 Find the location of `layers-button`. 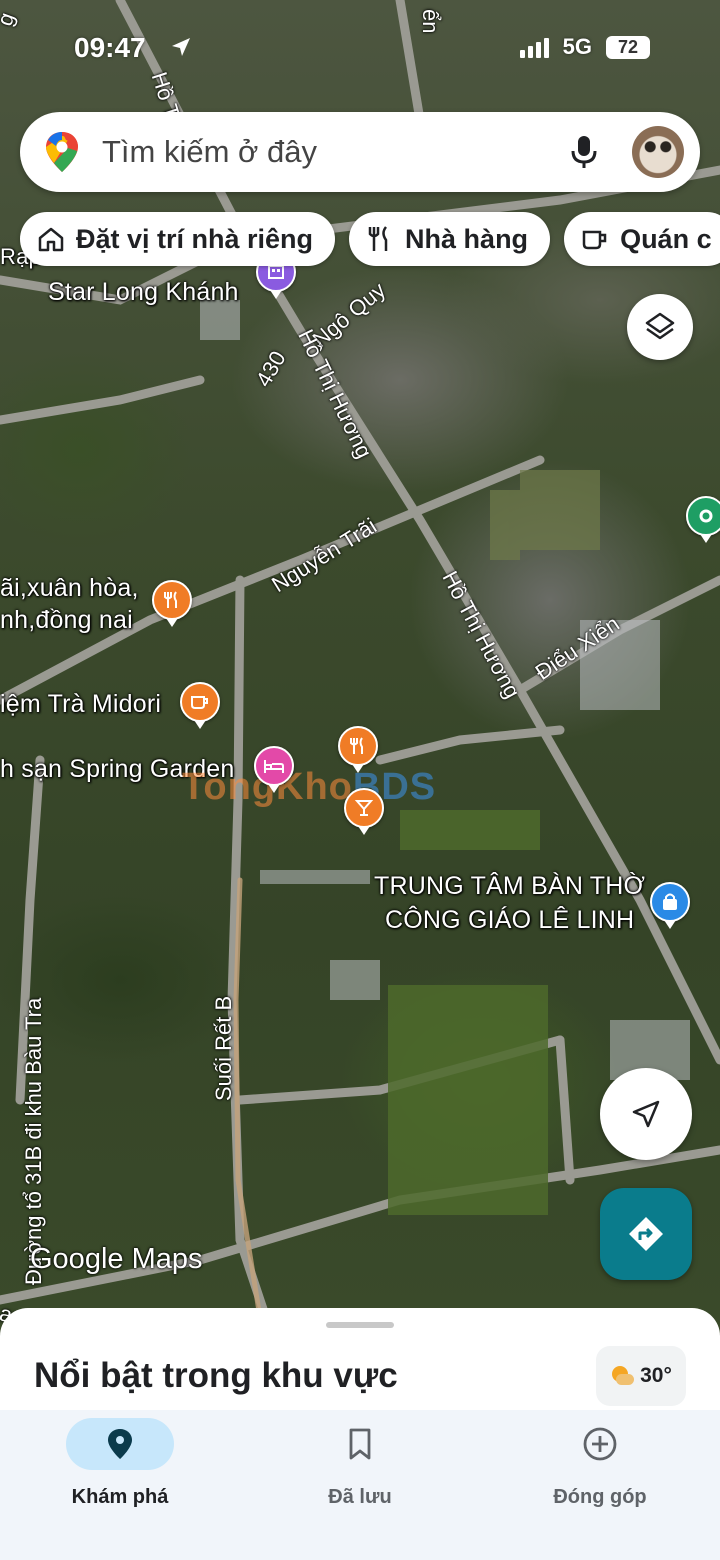

layers-button is located at coordinates (660, 327).